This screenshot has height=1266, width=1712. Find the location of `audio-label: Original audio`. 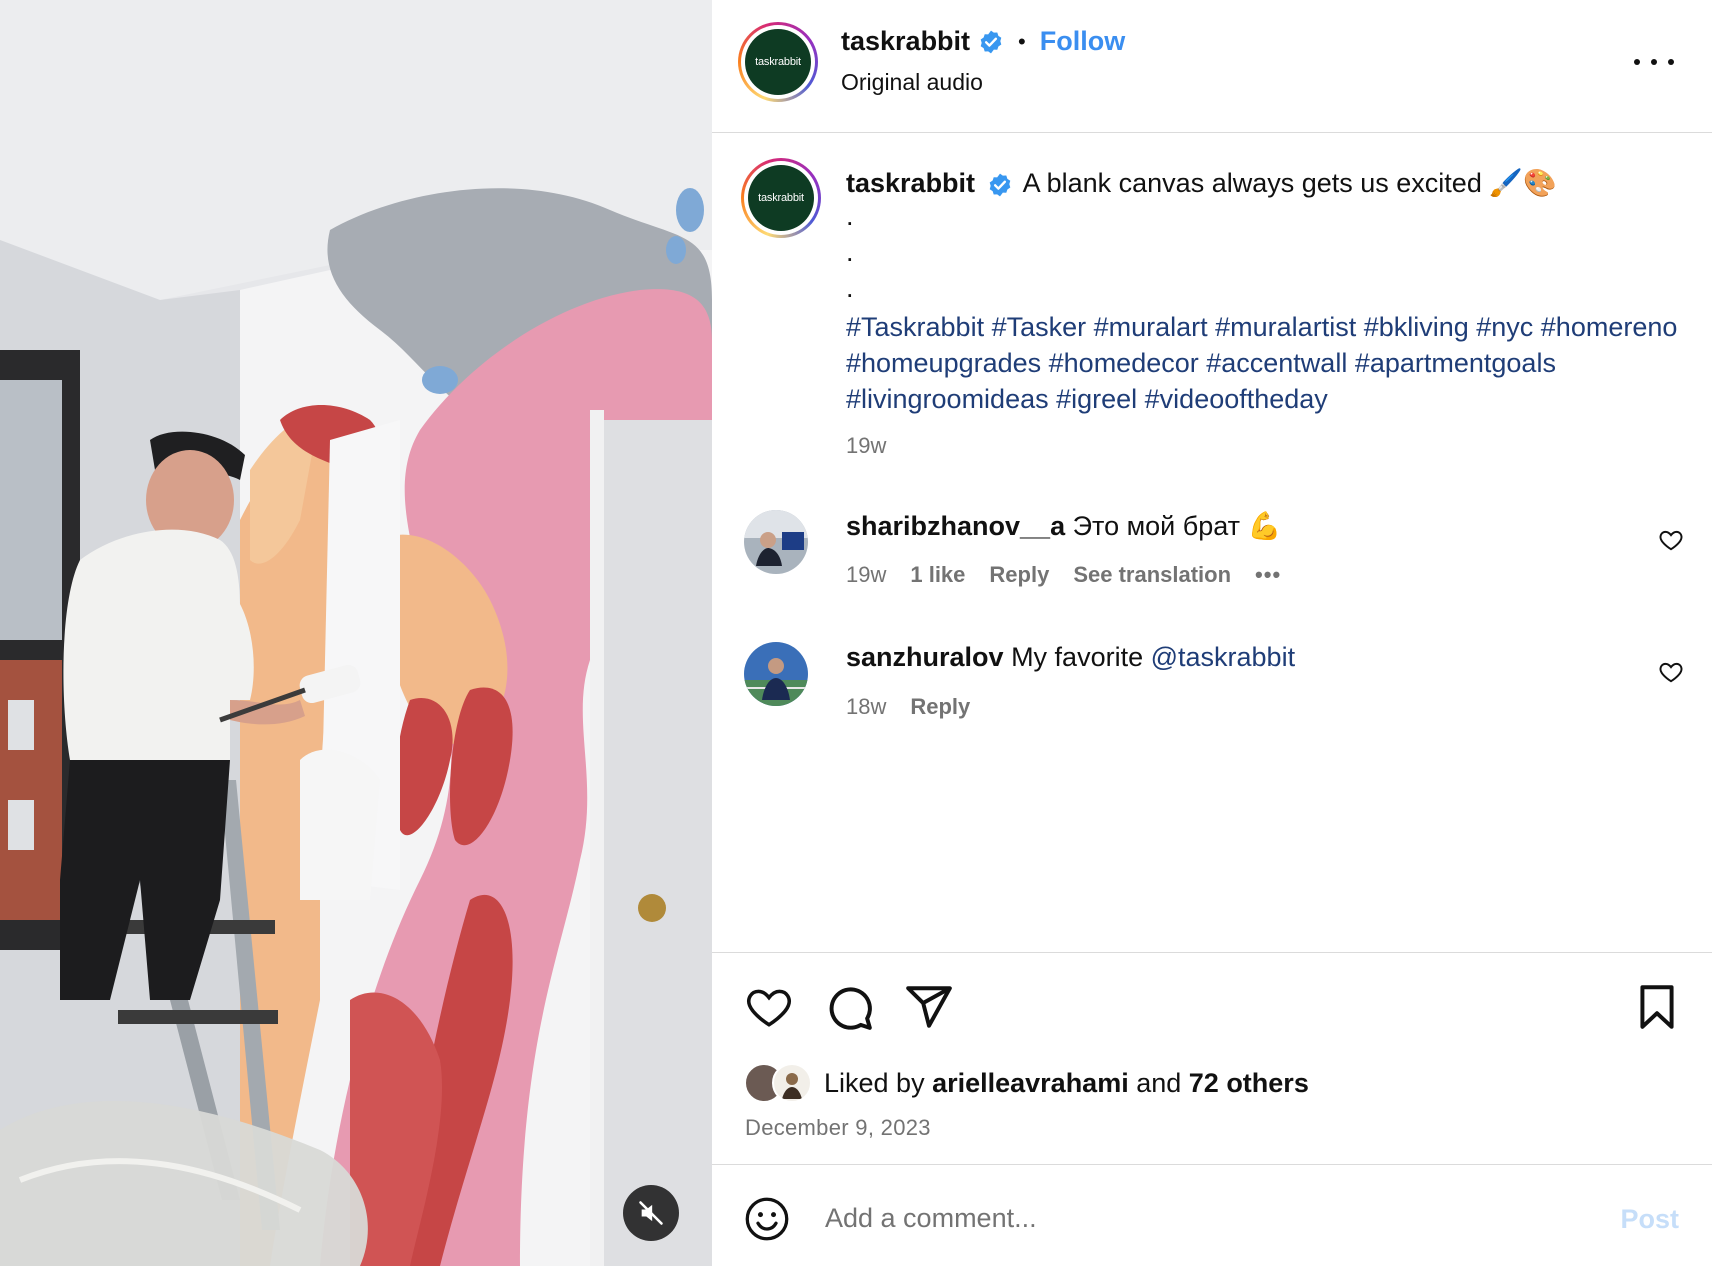

audio-label: Original audio is located at coordinates (912, 82).